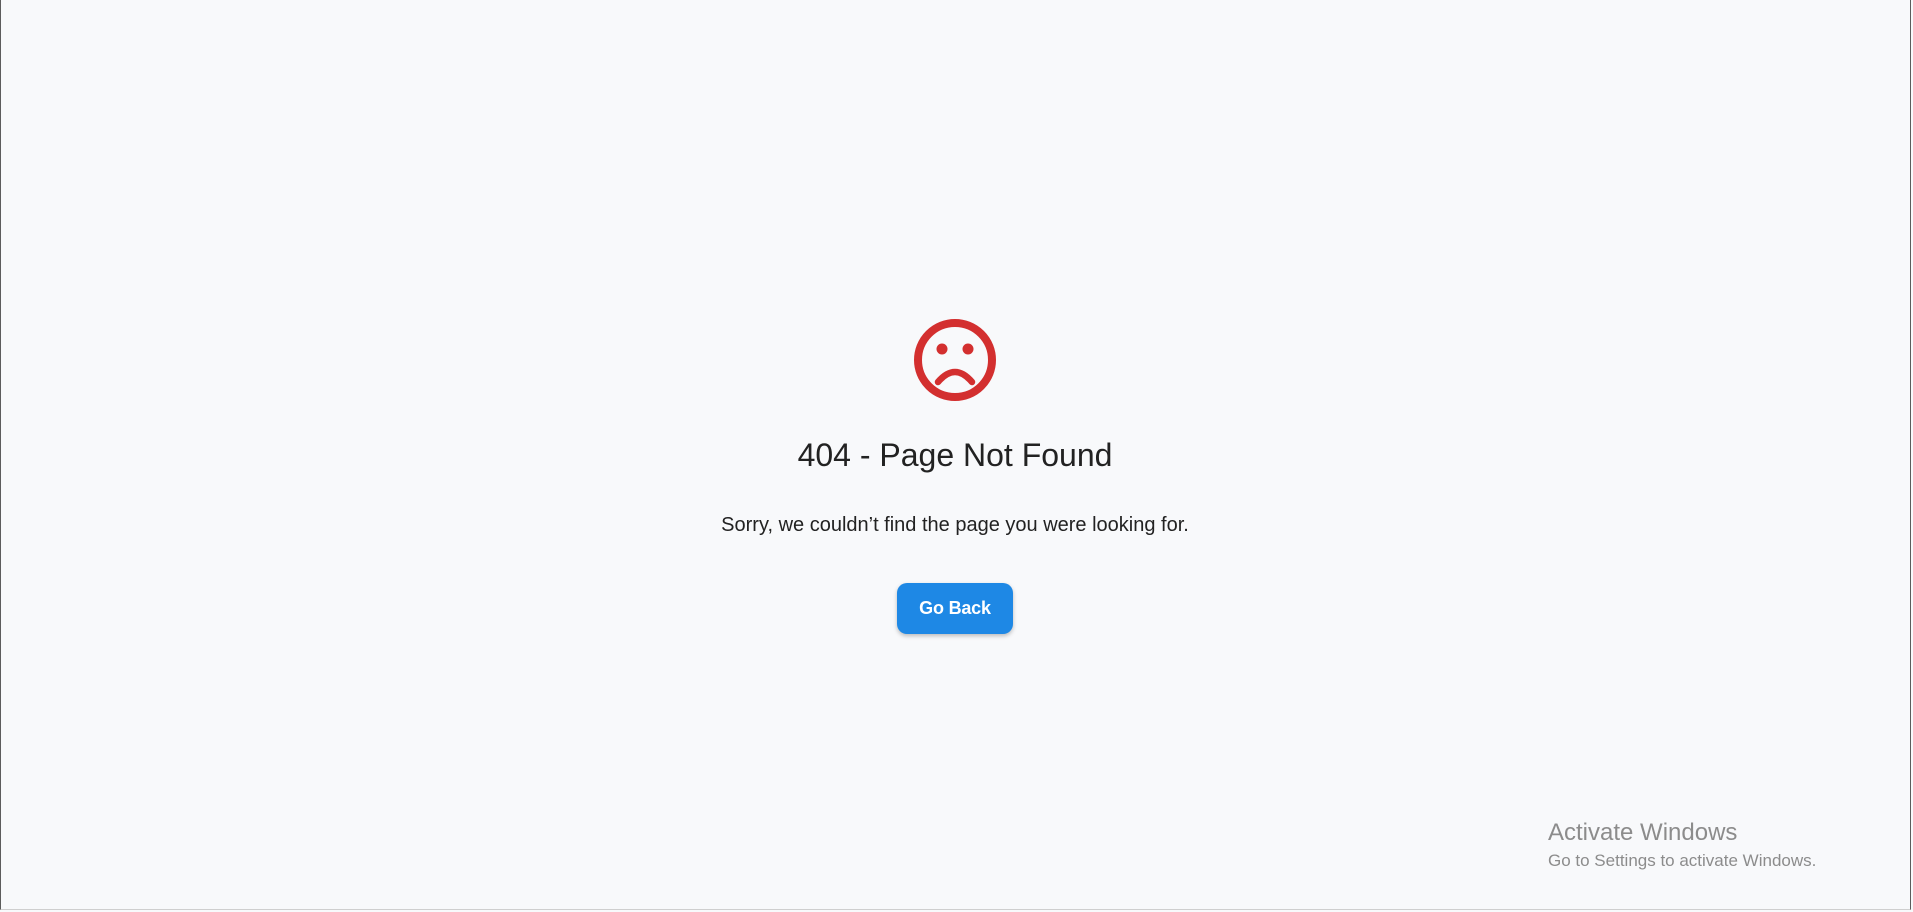 This screenshot has height=912, width=1913. Describe the element at coordinates (955, 609) in the screenshot. I see `go-back-button: Go Back` at that location.